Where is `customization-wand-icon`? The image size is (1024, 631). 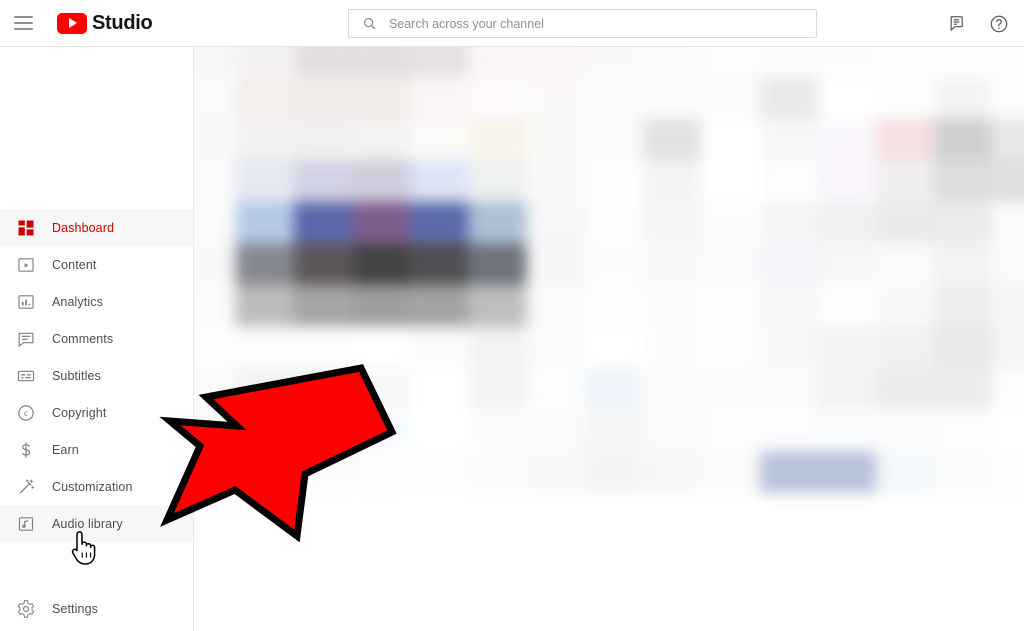
customization-wand-icon is located at coordinates (26, 487).